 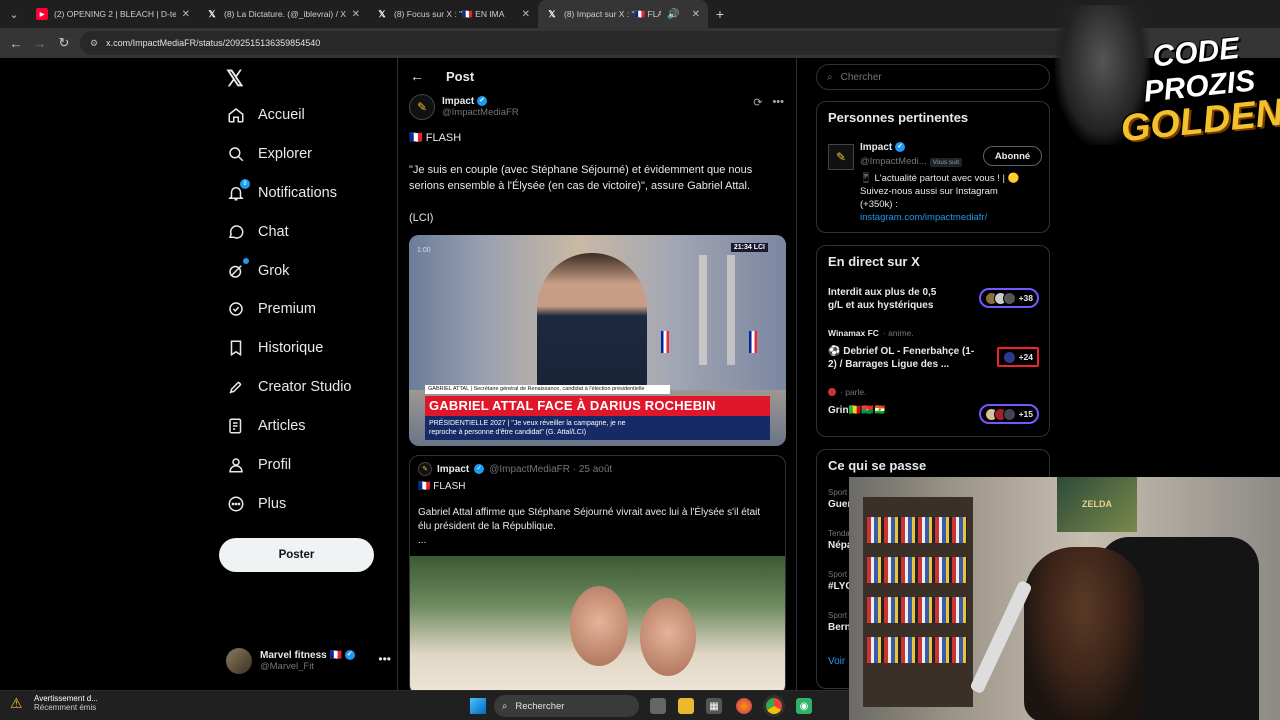 What do you see at coordinates (236, 426) in the screenshot?
I see `articles-icon` at bounding box center [236, 426].